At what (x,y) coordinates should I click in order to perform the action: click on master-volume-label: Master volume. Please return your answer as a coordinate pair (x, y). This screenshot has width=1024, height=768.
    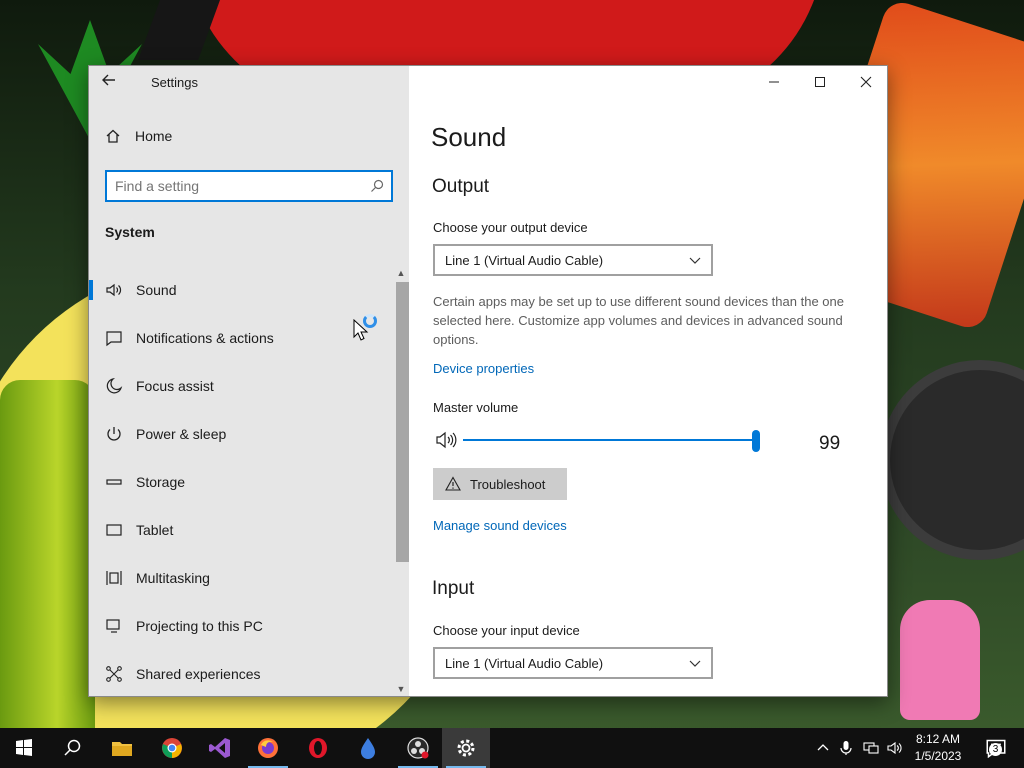
    Looking at the image, I should click on (476, 407).